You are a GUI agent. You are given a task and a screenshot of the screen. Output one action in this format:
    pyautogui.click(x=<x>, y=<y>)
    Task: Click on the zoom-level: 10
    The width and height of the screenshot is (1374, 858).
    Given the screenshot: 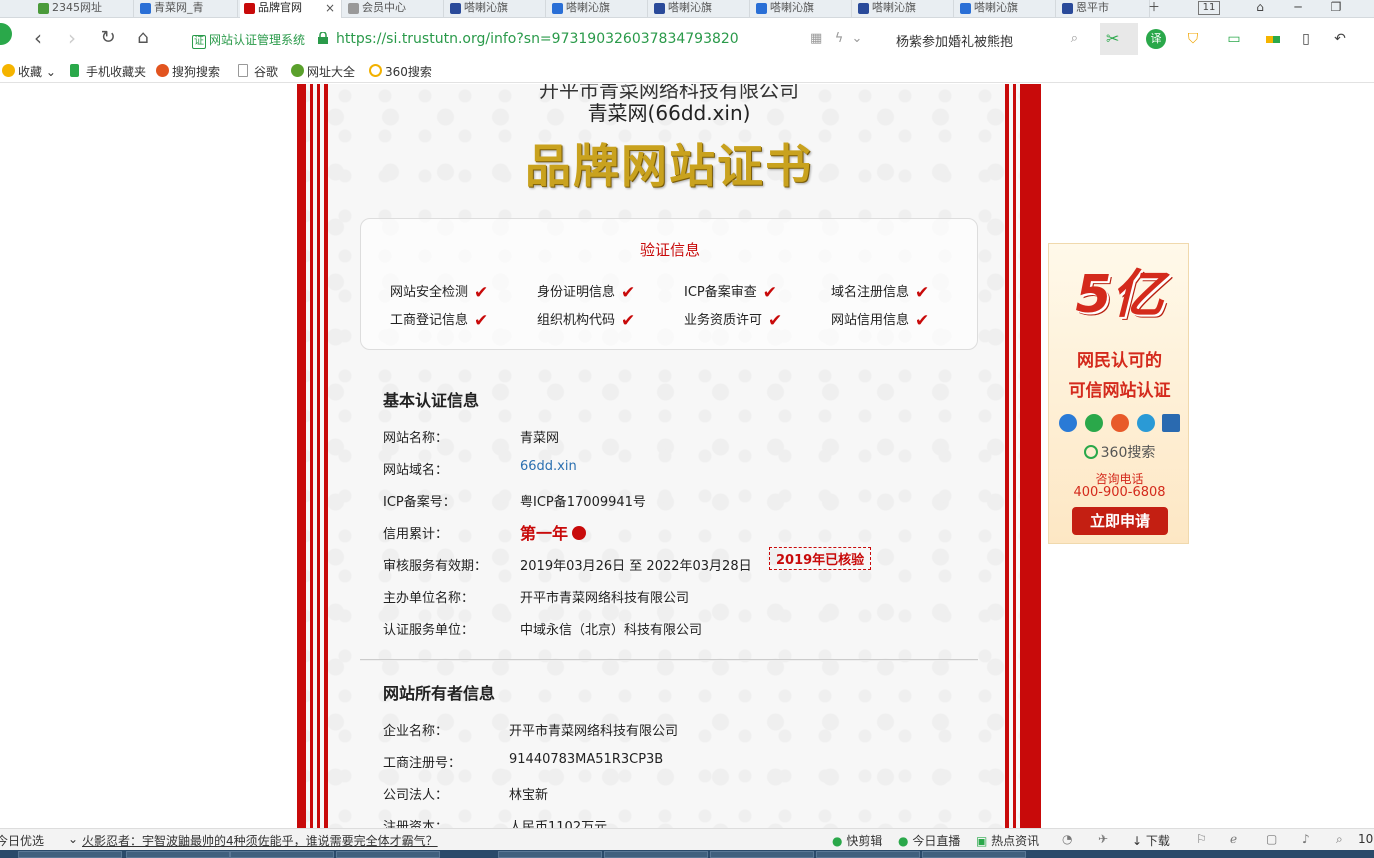 What is the action you would take?
    pyautogui.click(x=1365, y=839)
    